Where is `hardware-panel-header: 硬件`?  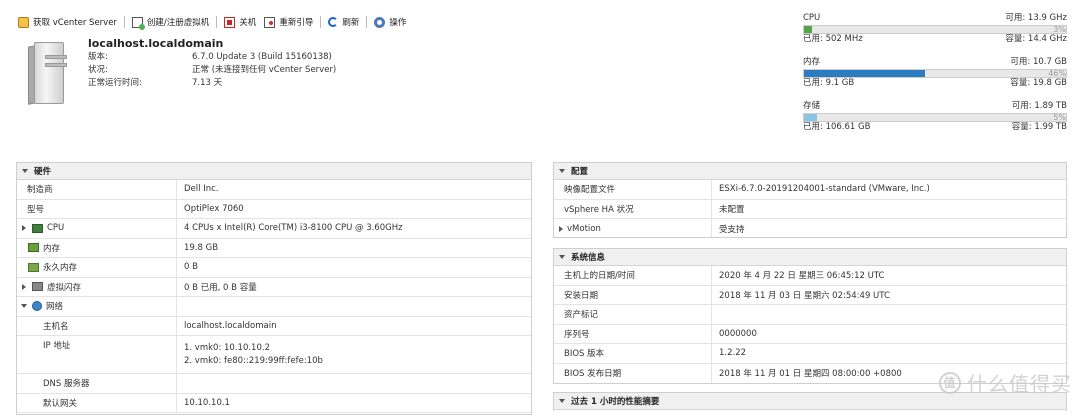 hardware-panel-header: 硬件 is located at coordinates (274, 171).